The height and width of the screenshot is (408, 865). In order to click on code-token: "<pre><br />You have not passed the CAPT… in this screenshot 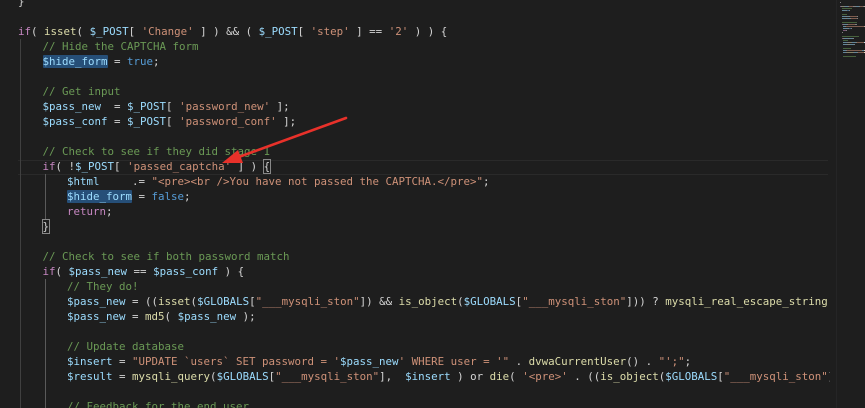, I will do `click(317, 181)`.